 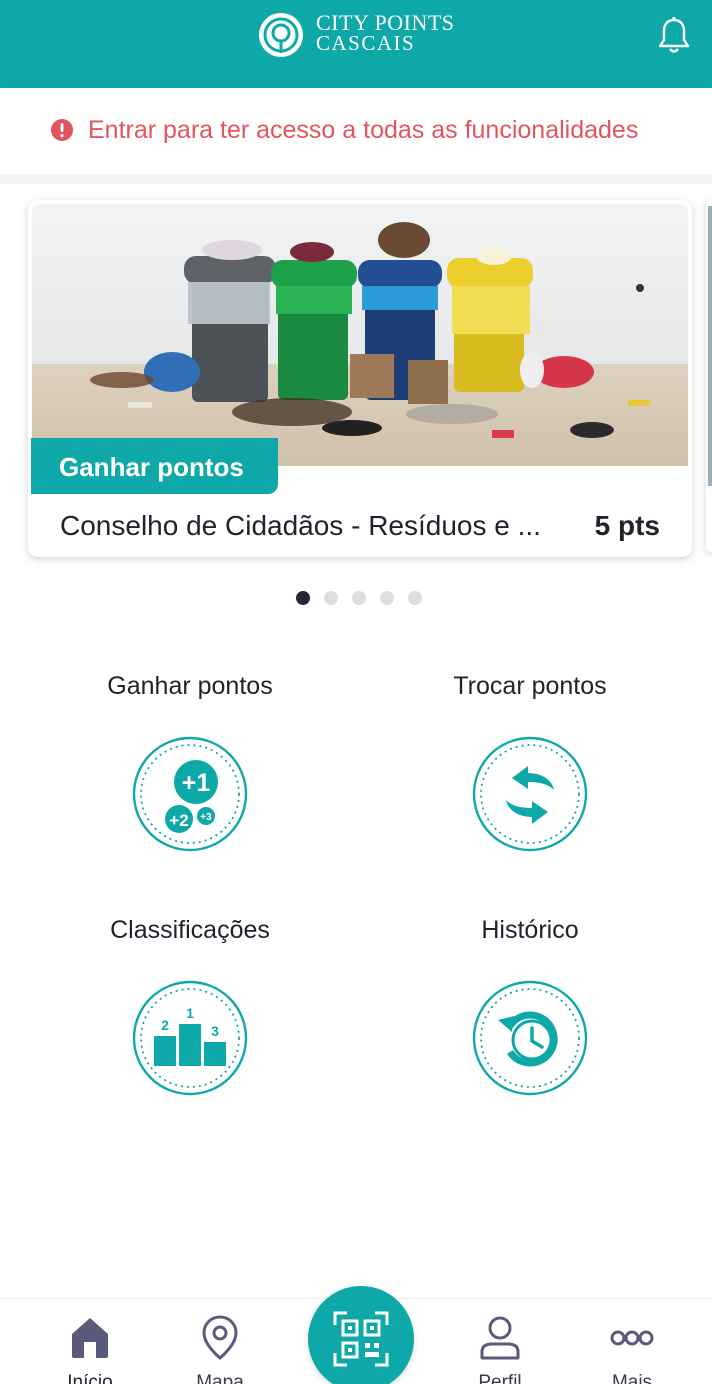 I want to click on nav-item-inicio: Início, so click(x=90, y=1349).